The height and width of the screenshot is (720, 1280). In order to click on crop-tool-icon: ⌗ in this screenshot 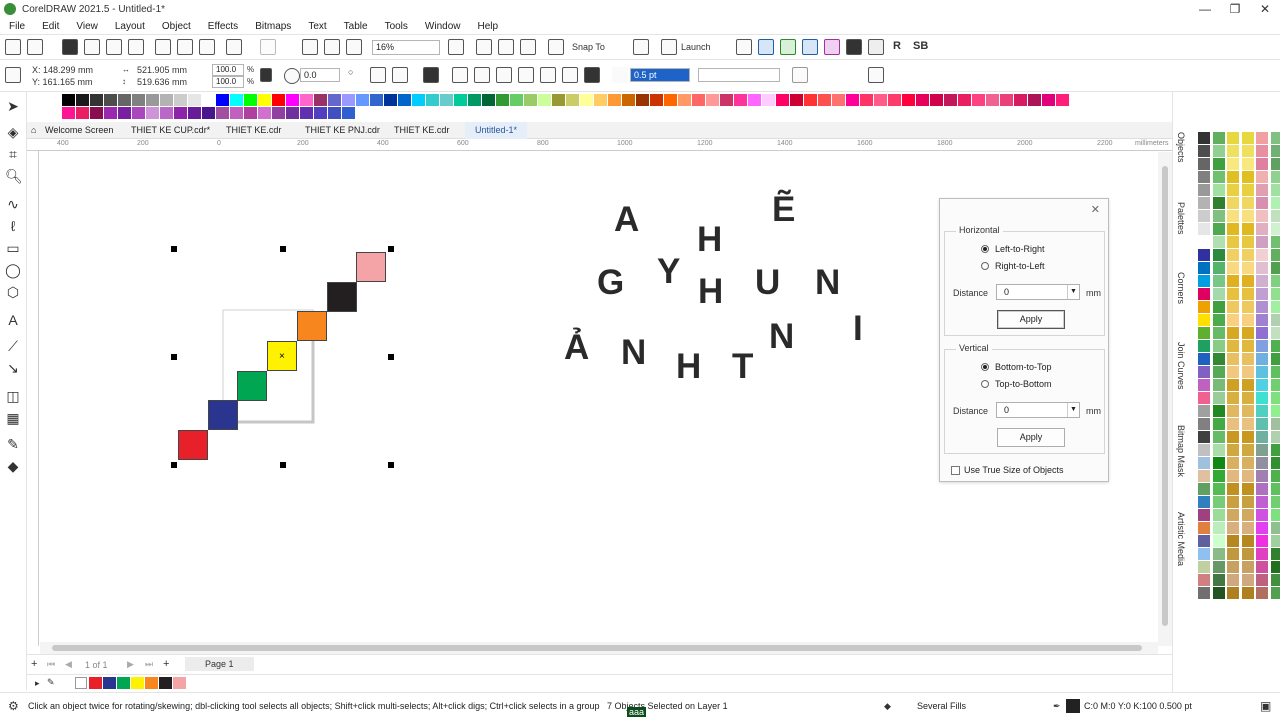, I will do `click(13, 154)`.